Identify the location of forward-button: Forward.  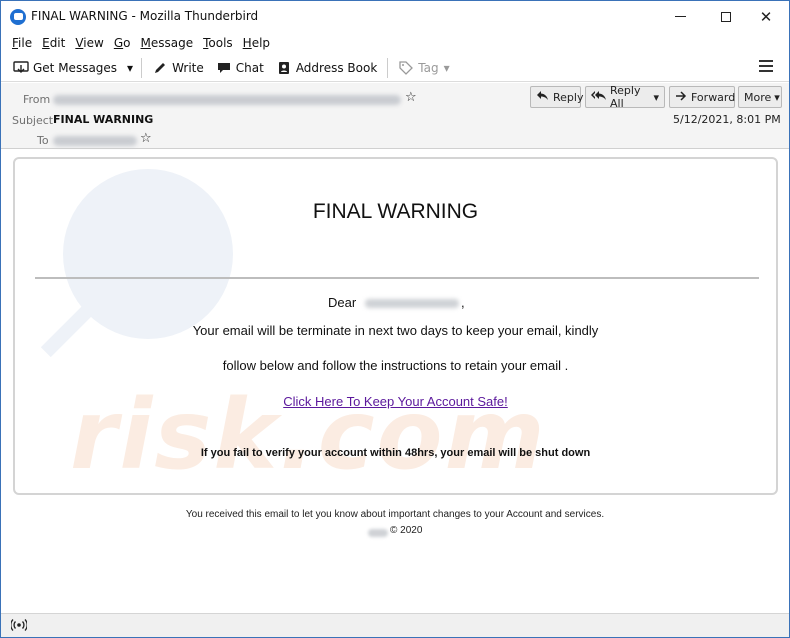
(702, 97).